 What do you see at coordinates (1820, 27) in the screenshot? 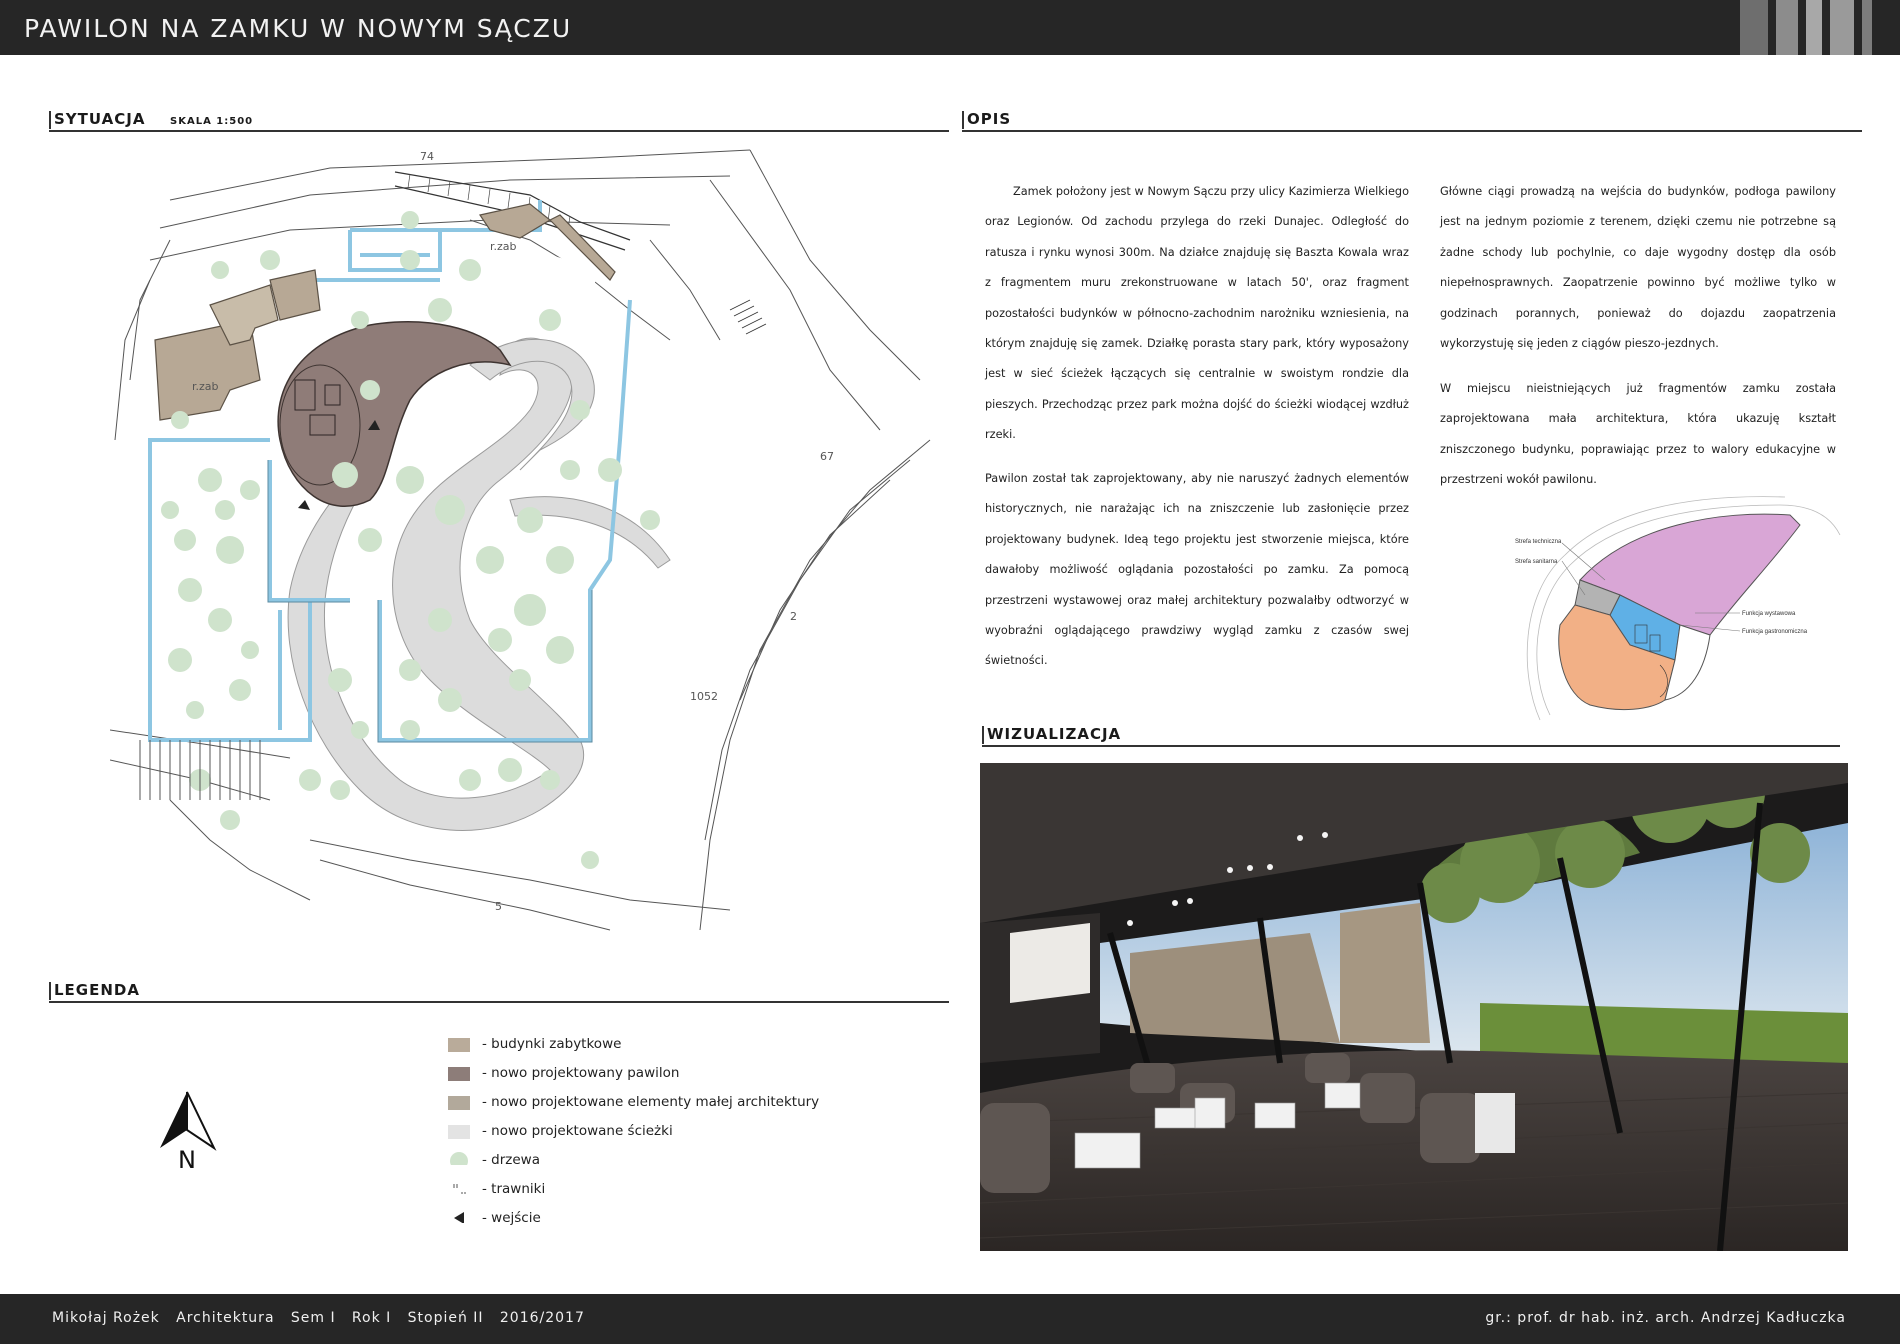
I see `header-decoration` at bounding box center [1820, 27].